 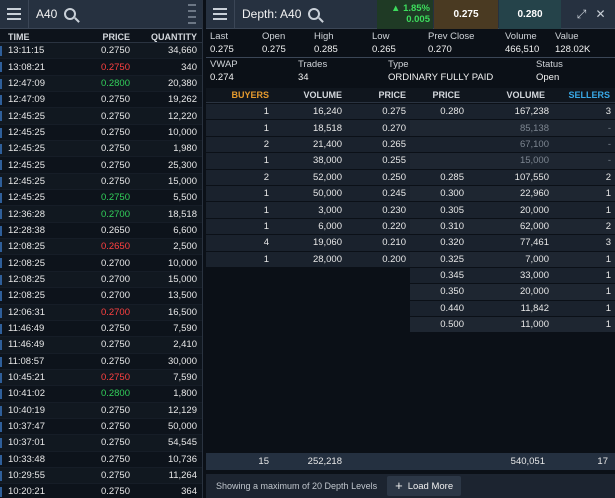 I want to click on bid-level: 1 18,518 0.270, so click(x=308, y=128).